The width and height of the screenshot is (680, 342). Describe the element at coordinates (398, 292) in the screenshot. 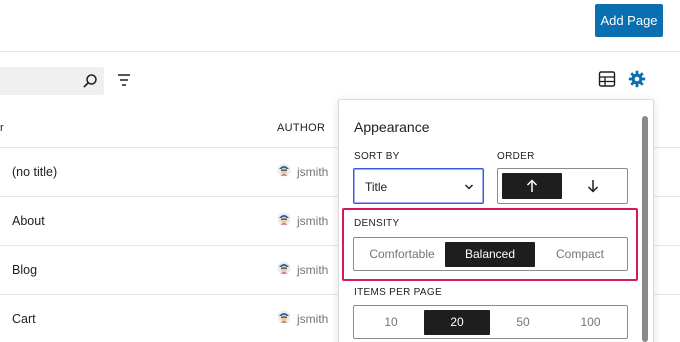

I see `items-per-page-label: ITEMS PER PAGE` at that location.